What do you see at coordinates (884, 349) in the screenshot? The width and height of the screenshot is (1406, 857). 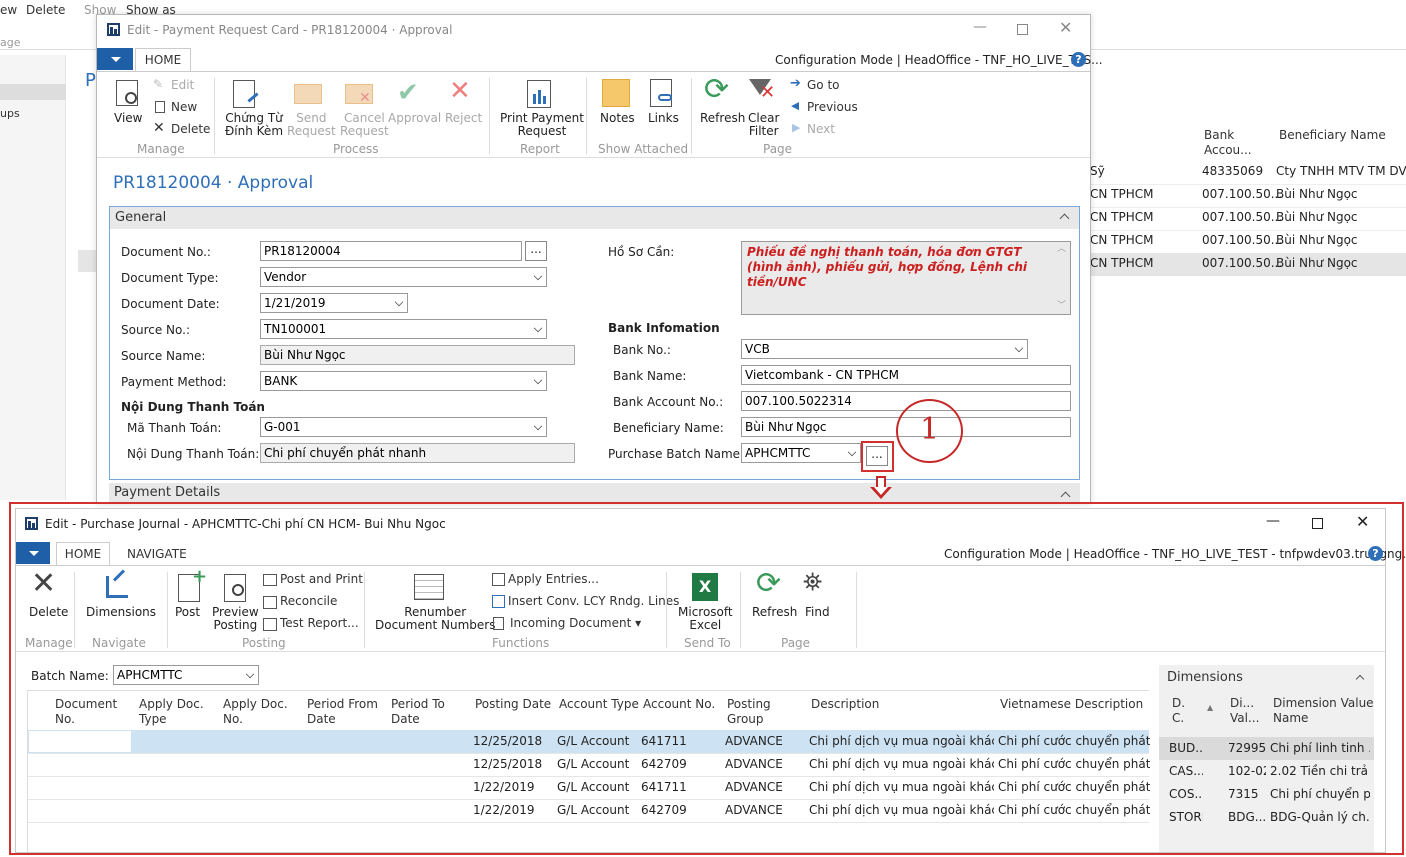 I see `bank-no-field: VCB` at bounding box center [884, 349].